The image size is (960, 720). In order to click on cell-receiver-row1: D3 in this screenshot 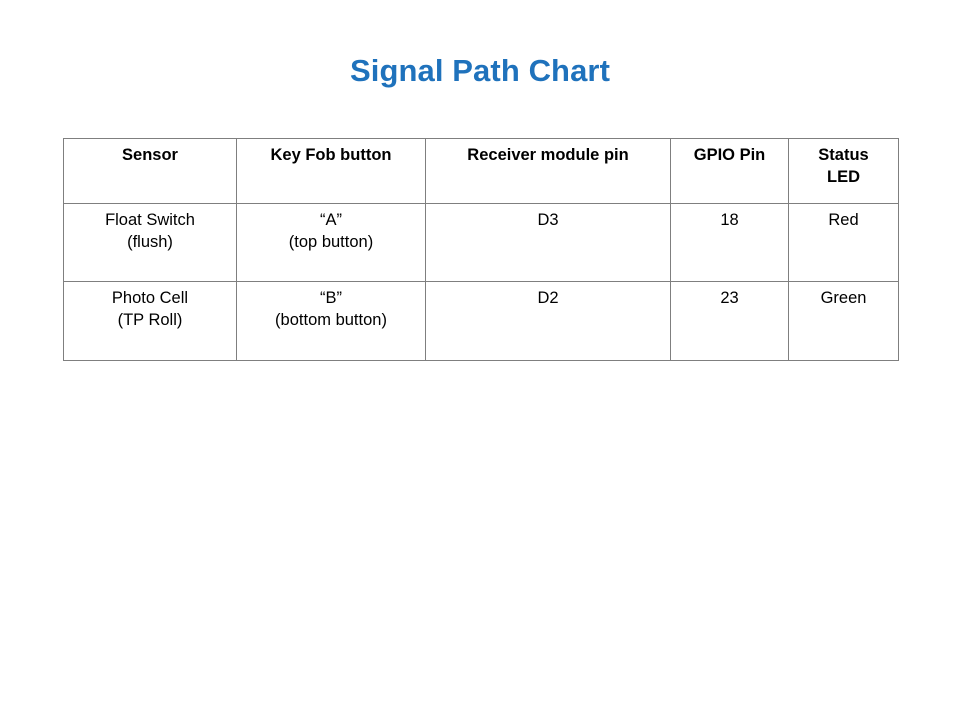, I will do `click(548, 242)`.